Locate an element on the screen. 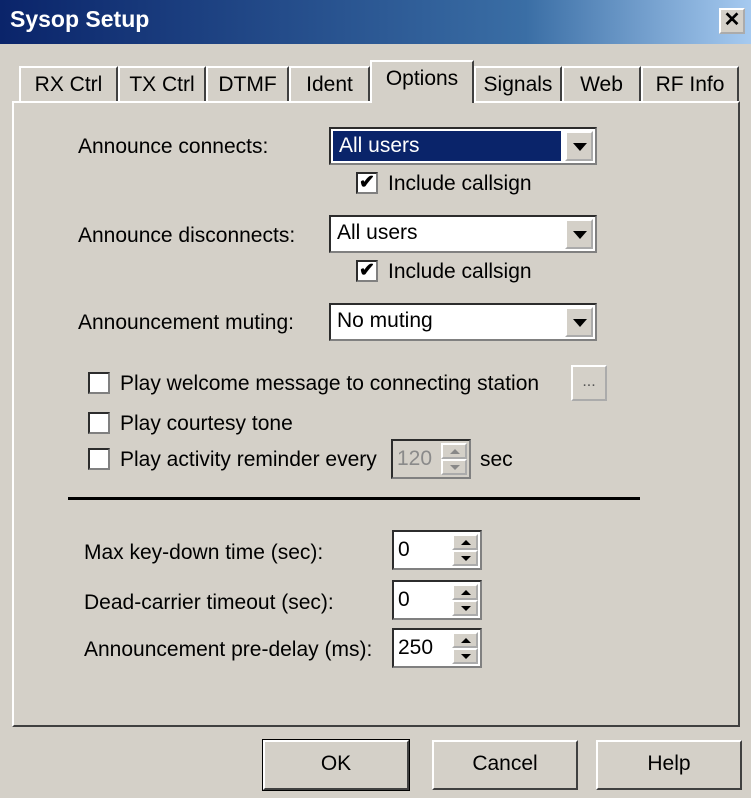 The width and height of the screenshot is (751, 798). announcement-muting-label: Announcement muting: is located at coordinates (186, 322).